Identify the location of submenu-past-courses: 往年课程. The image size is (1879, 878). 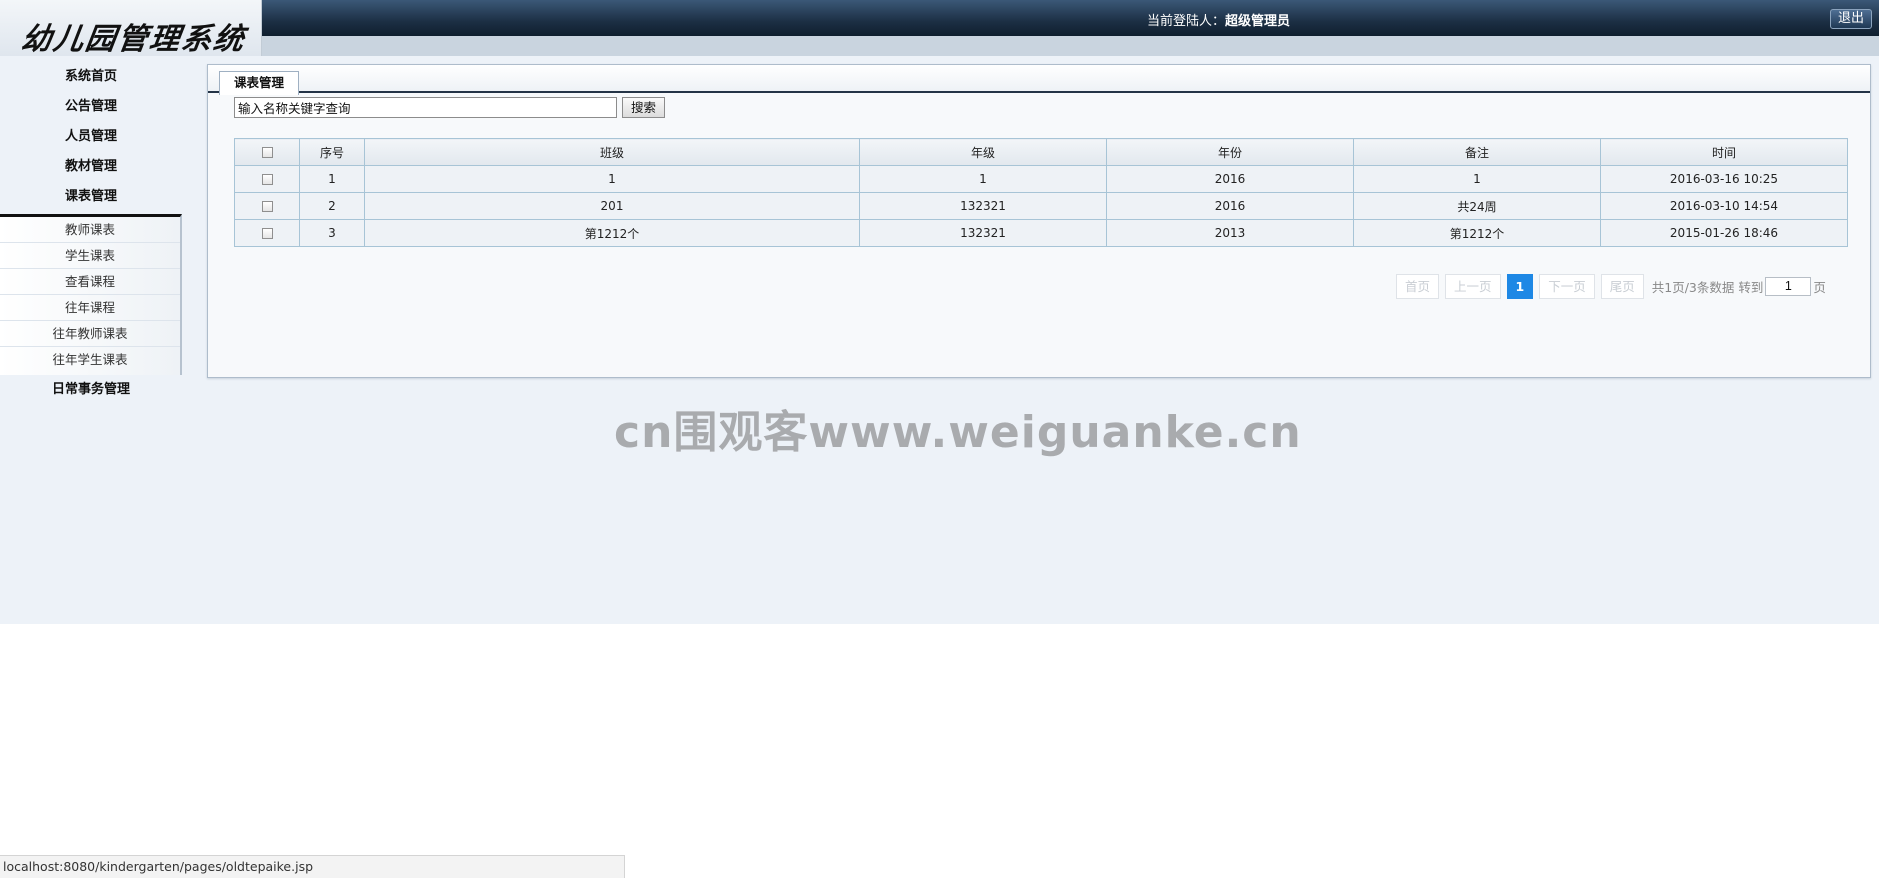
(90, 308).